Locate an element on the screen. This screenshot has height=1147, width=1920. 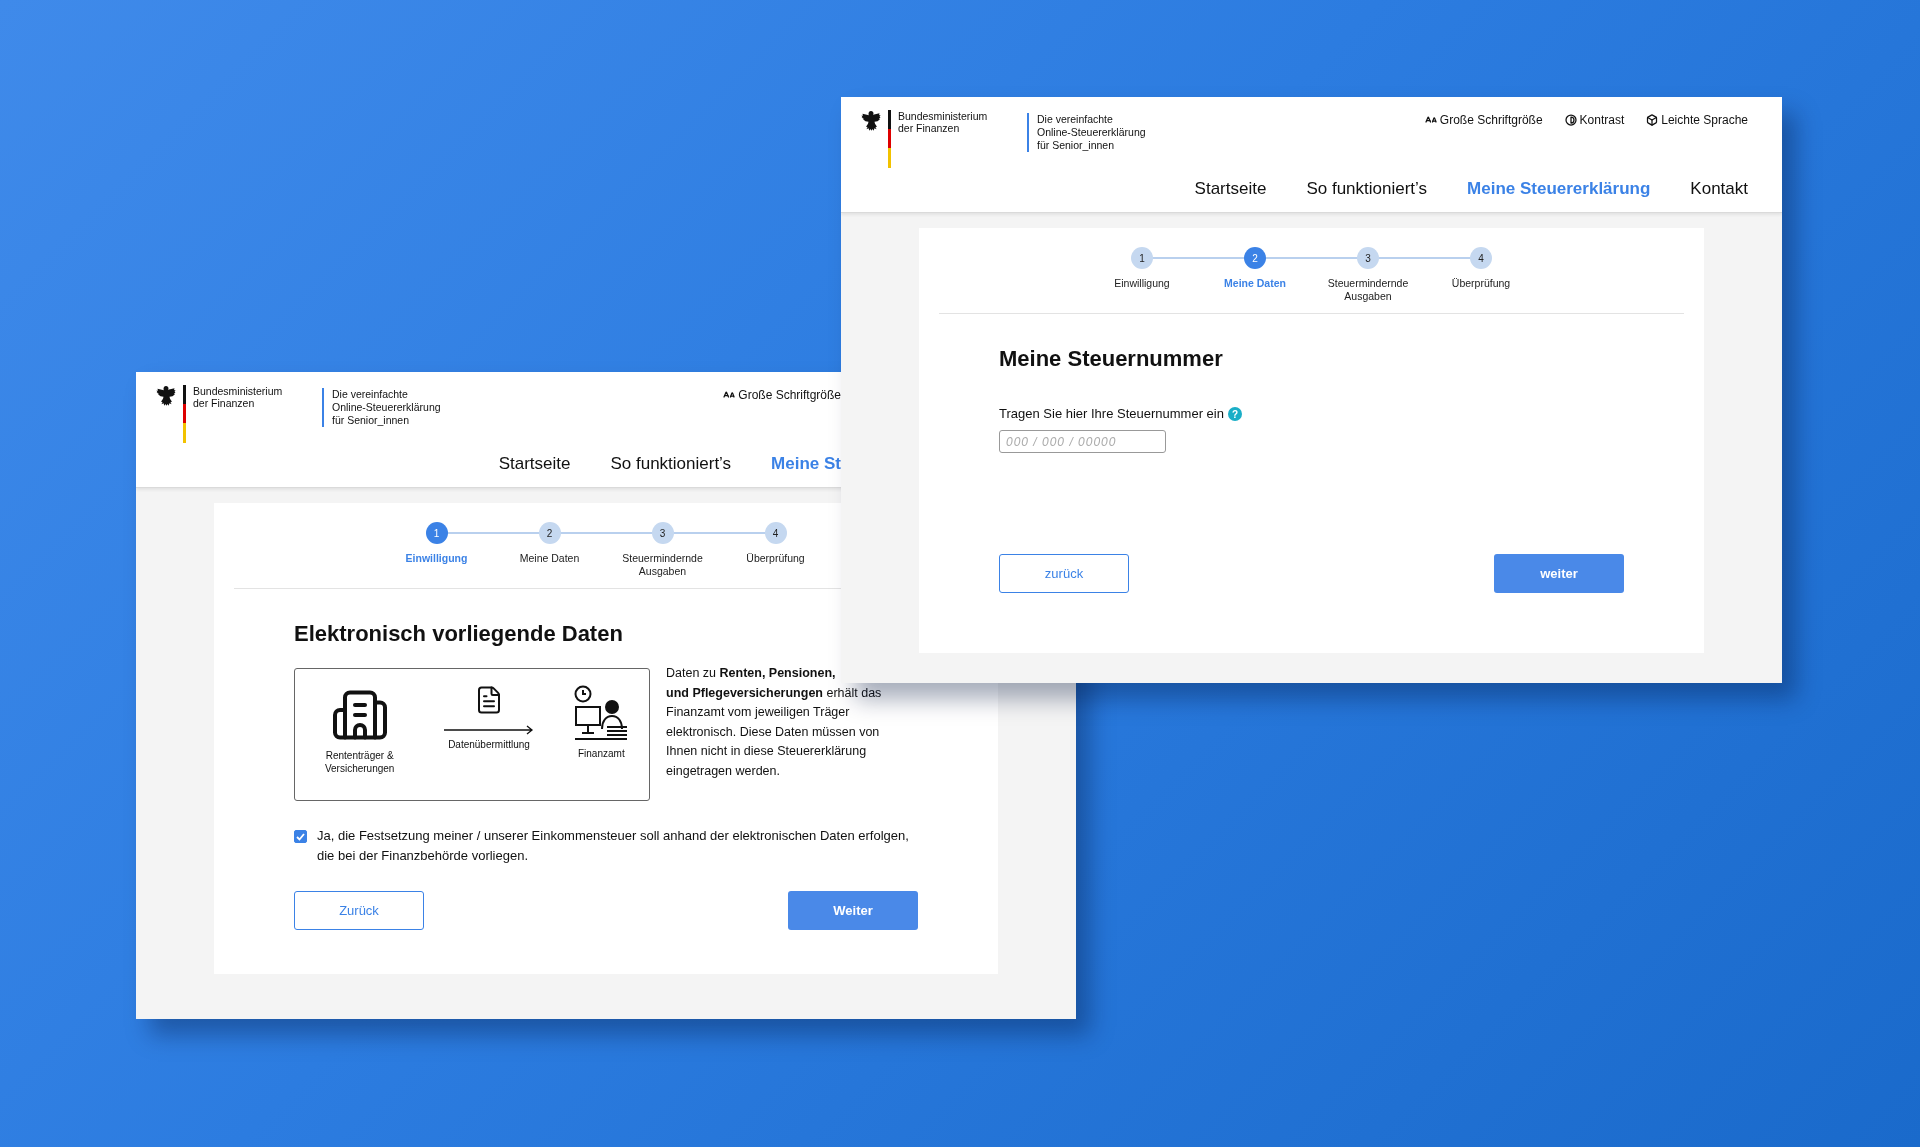
cube-icon is located at coordinates (1652, 120).